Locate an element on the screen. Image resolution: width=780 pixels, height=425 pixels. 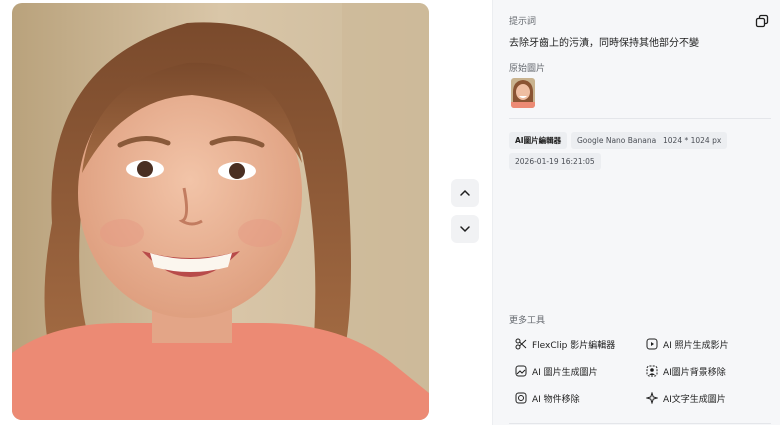
chevron-up-icon is located at coordinates (465, 192).